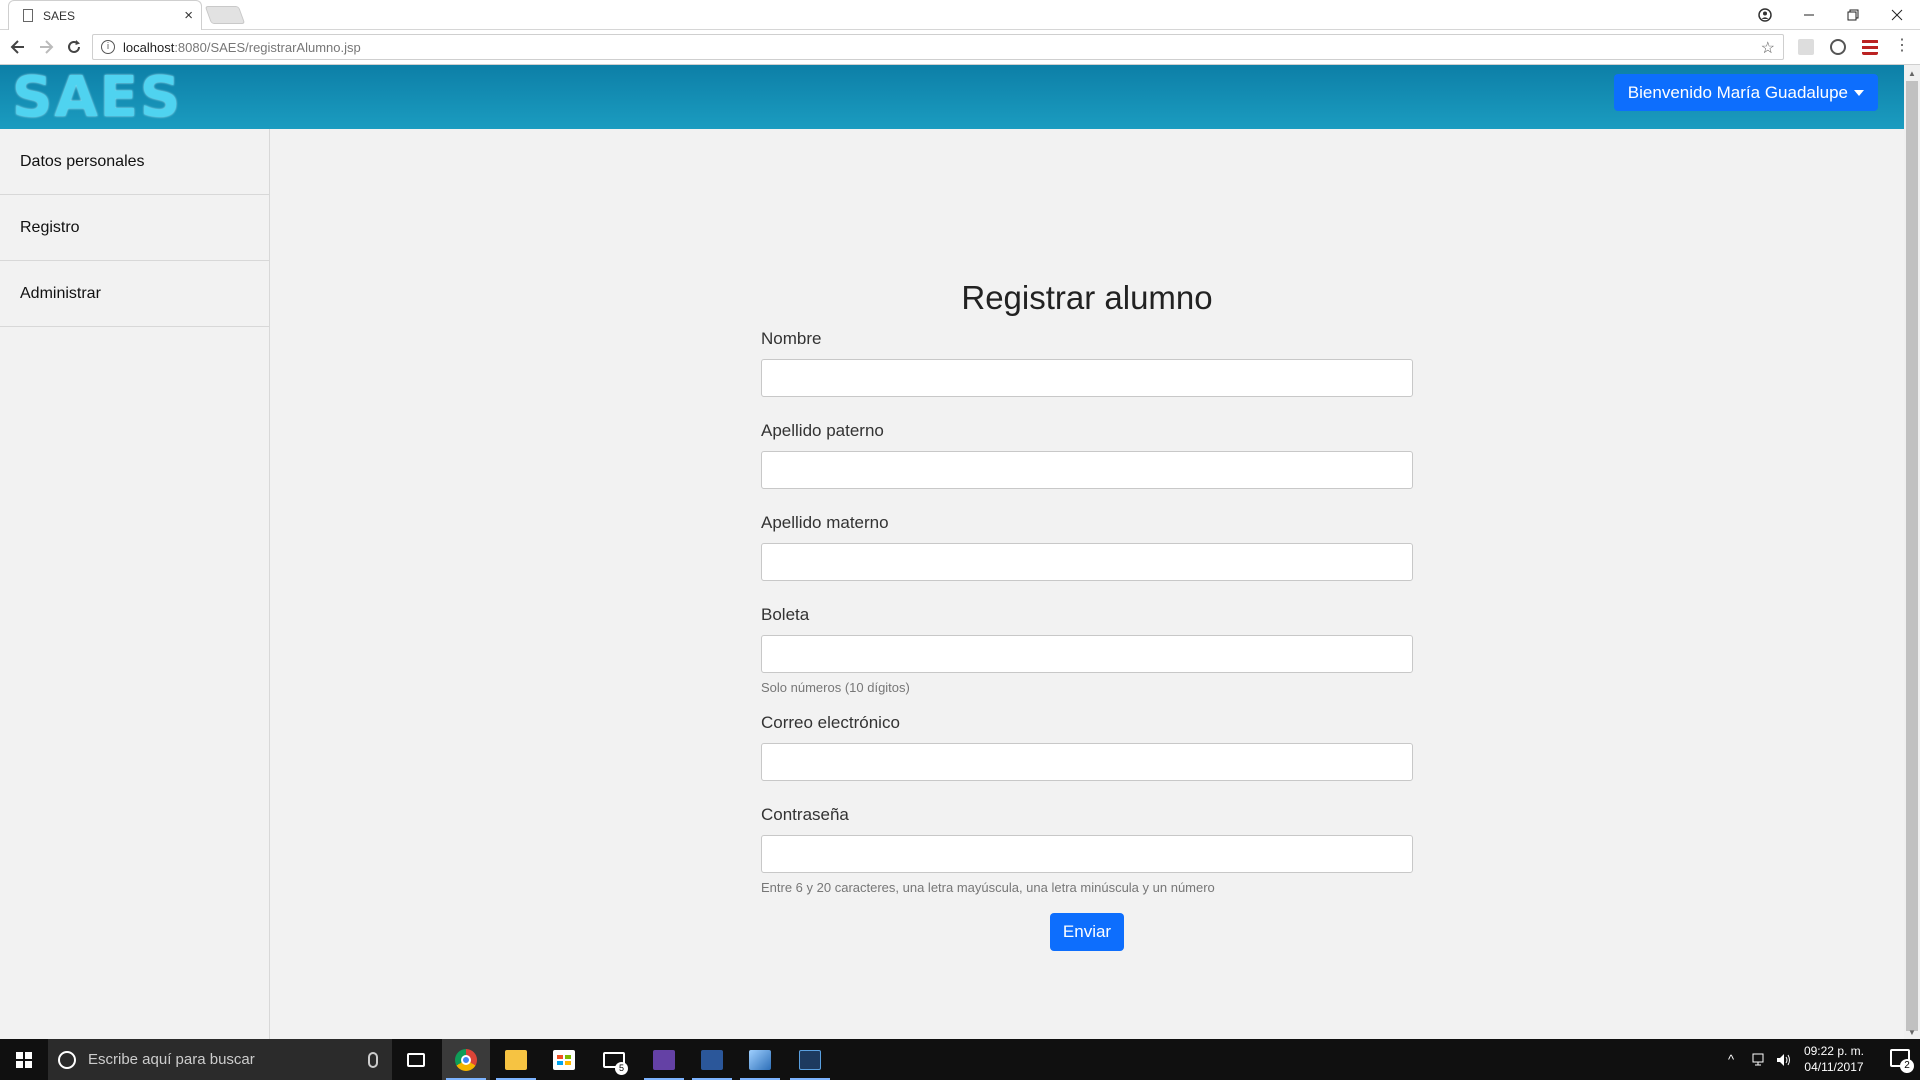 This screenshot has width=1920, height=1080. I want to click on restore-icon, so click(1853, 15).